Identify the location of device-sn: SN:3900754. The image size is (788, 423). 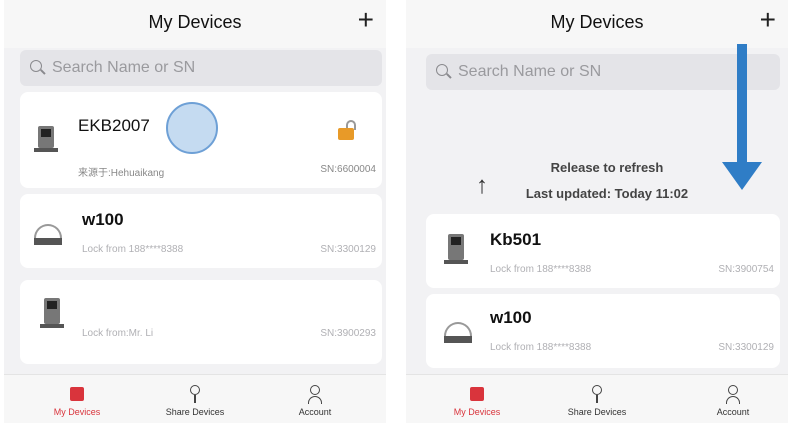
(746, 269).